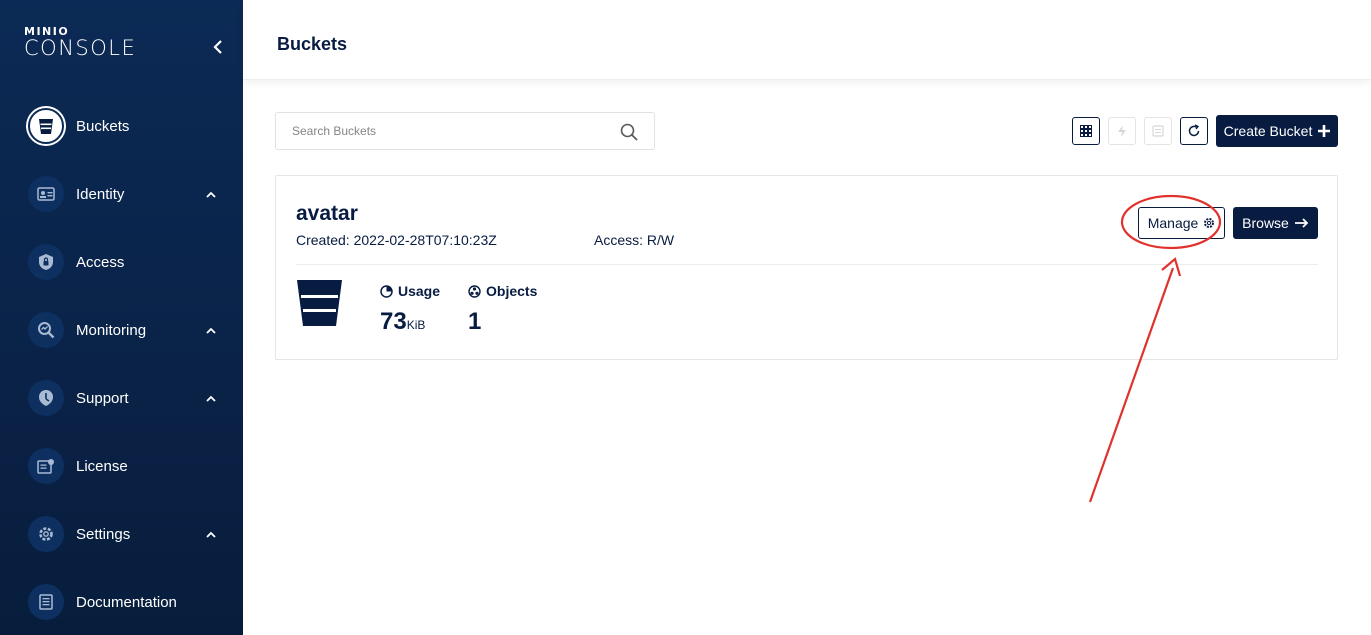 The image size is (1371, 635). I want to click on sidebar-item-label: Documentation, so click(126, 602).